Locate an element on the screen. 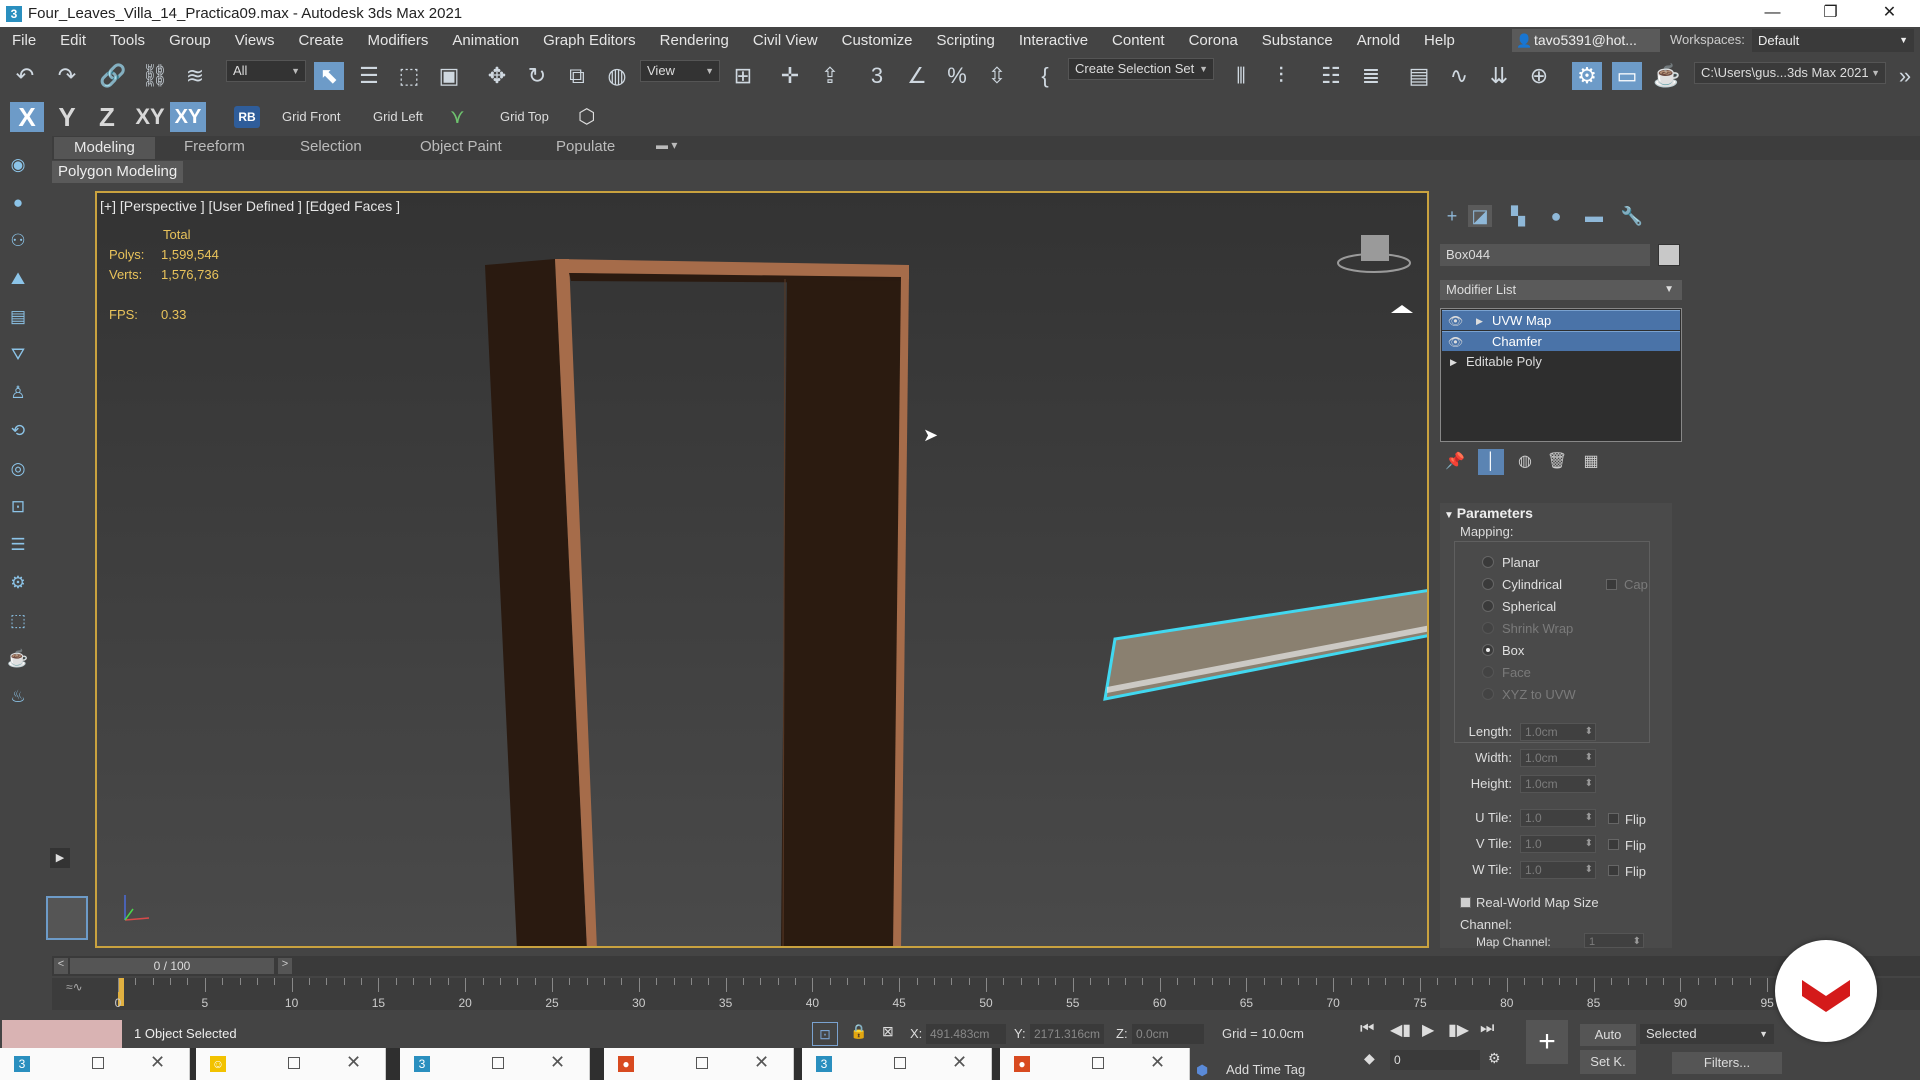 The height and width of the screenshot is (1080, 1920). sphere-icon: ● is located at coordinates (18, 203).